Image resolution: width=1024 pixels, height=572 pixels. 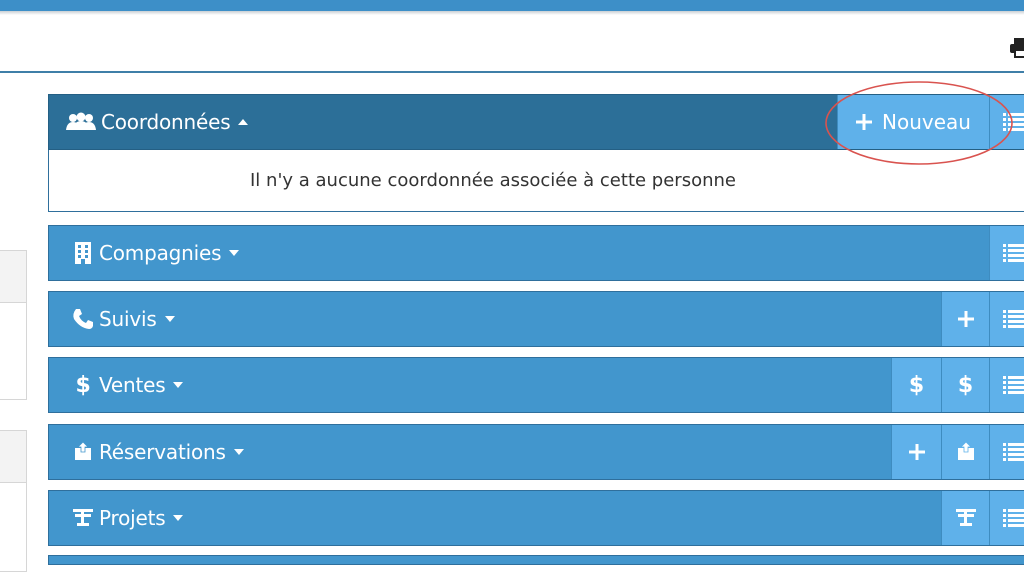 I want to click on panel-toggle-coordonnees: Coordonnées, so click(x=156, y=122).